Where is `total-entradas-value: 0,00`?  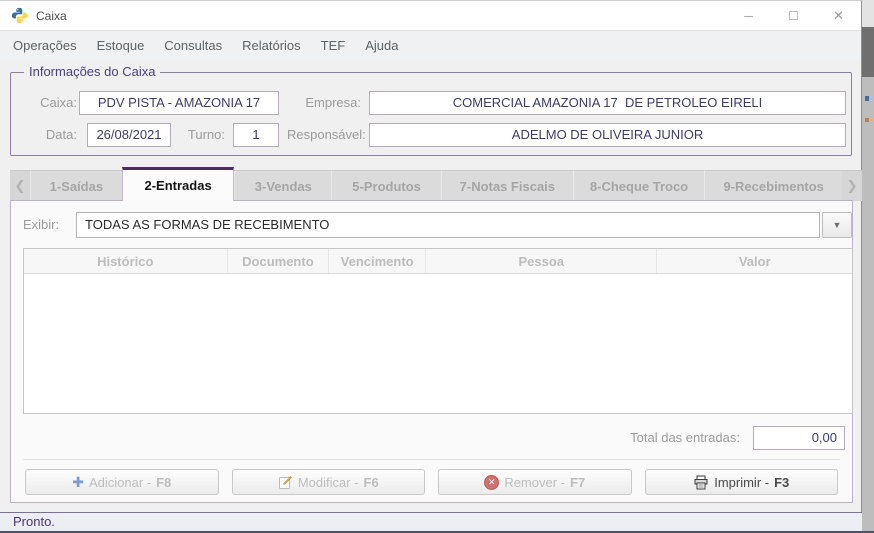 total-entradas-value: 0,00 is located at coordinates (799, 438).